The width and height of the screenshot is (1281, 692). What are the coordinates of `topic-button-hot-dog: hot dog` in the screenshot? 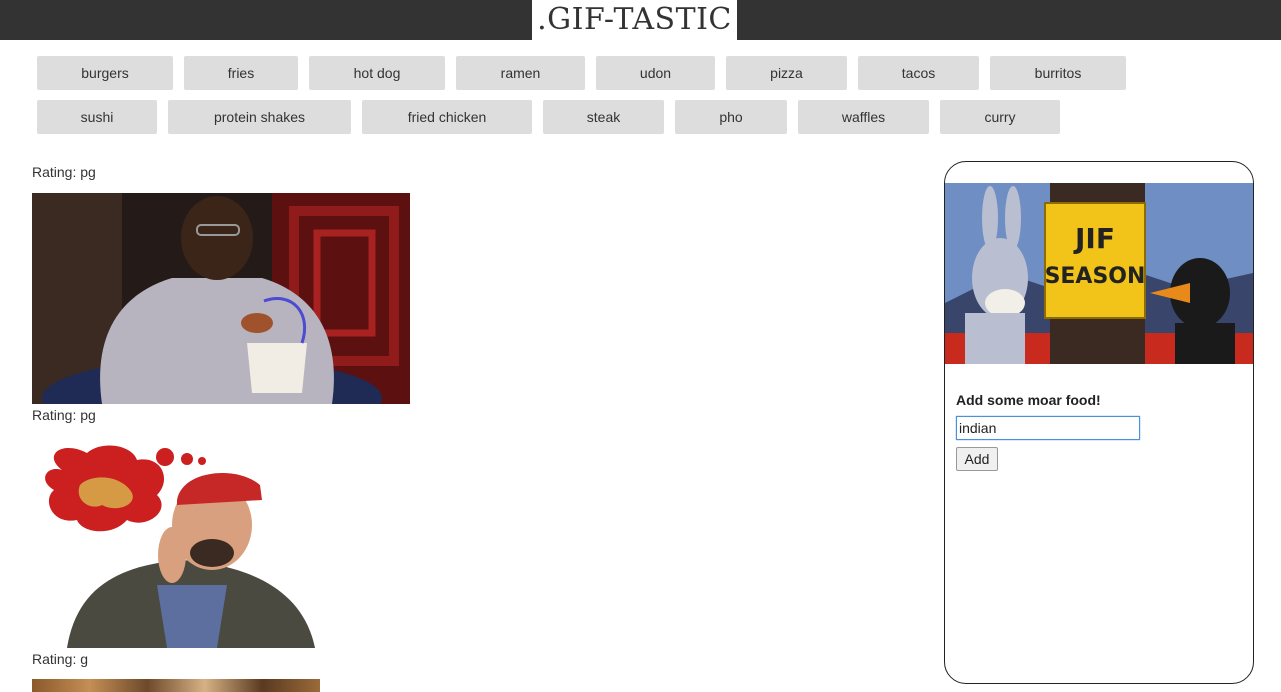 It's located at (377, 73).